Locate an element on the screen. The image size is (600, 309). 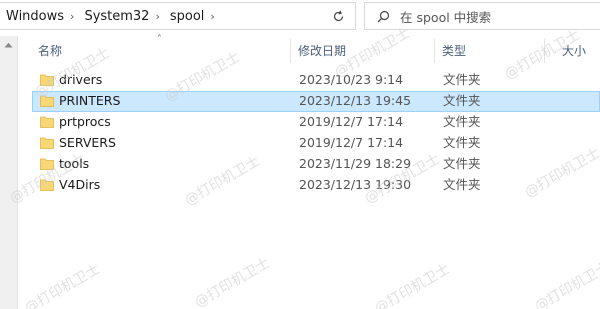
file-row: SERVERS 2019/12/7 17:14 文件夹 is located at coordinates (316, 143).